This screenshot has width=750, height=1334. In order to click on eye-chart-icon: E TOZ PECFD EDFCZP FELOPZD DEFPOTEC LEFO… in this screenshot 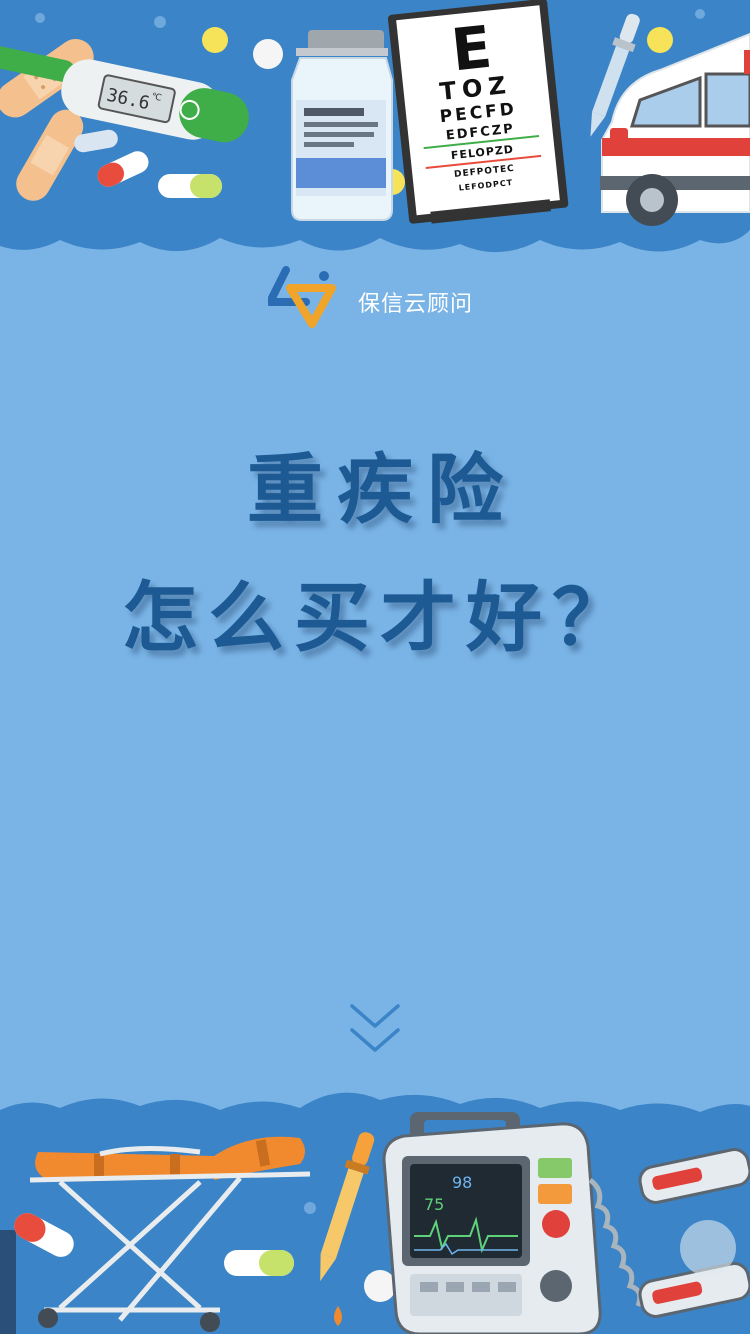, I will do `click(478, 112)`.